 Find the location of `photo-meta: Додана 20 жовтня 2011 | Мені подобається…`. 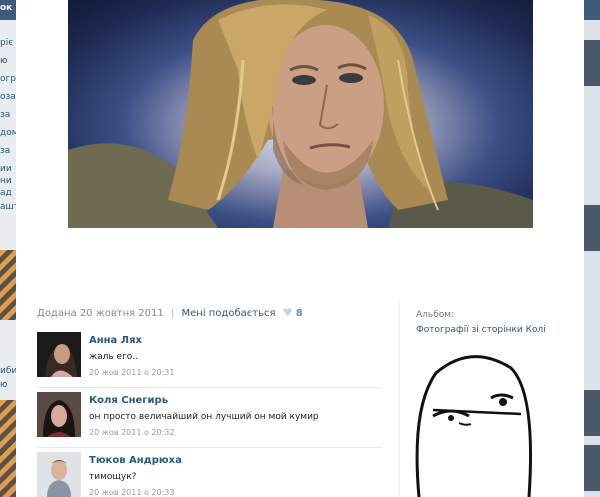

photo-meta: Додана 20 жовтня 2011 | Мені подобається… is located at coordinates (170, 312).